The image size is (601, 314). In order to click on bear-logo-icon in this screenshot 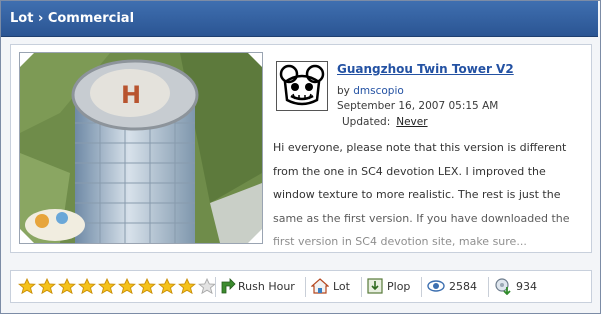, I will do `click(302, 85)`.